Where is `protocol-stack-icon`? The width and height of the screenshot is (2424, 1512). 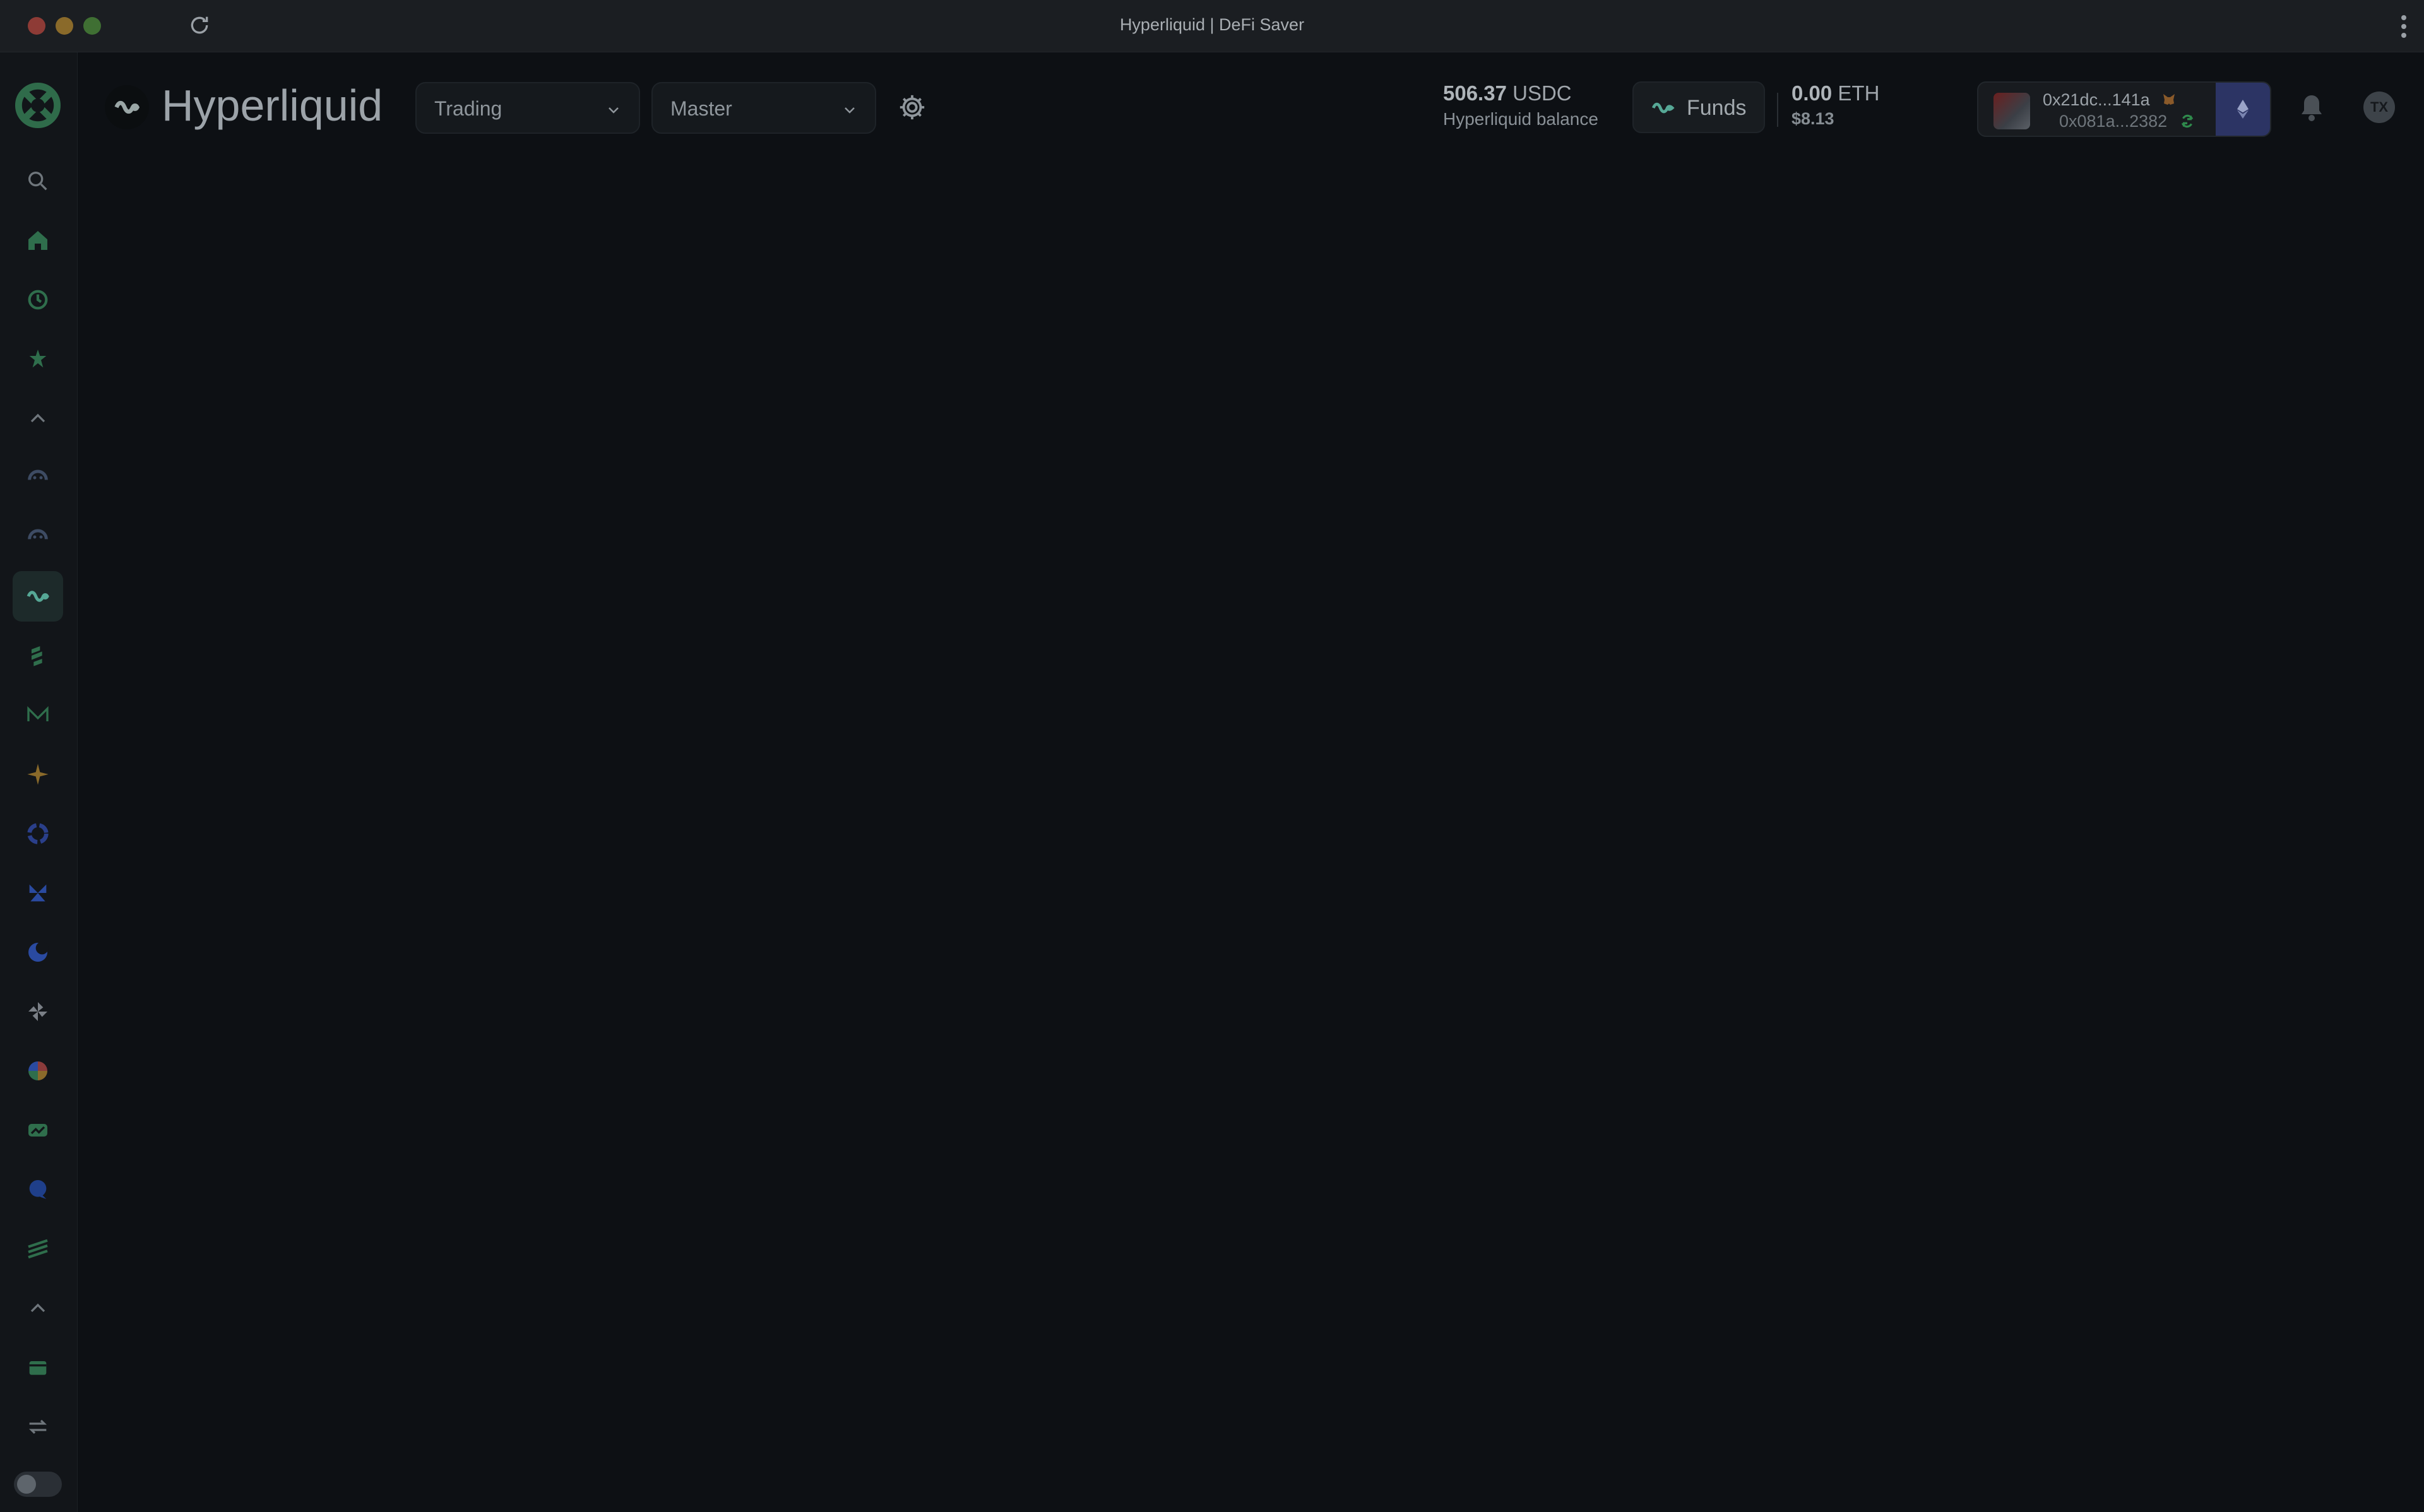 protocol-stack-icon is located at coordinates (38, 655).